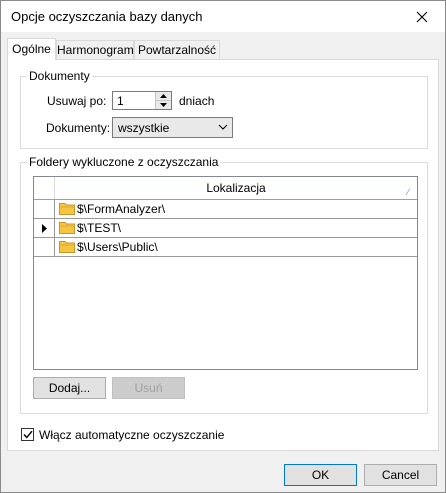 The height and width of the screenshot is (493, 446). Describe the element at coordinates (144, 128) in the screenshot. I see `documents-filter-value: wszystkie` at that location.